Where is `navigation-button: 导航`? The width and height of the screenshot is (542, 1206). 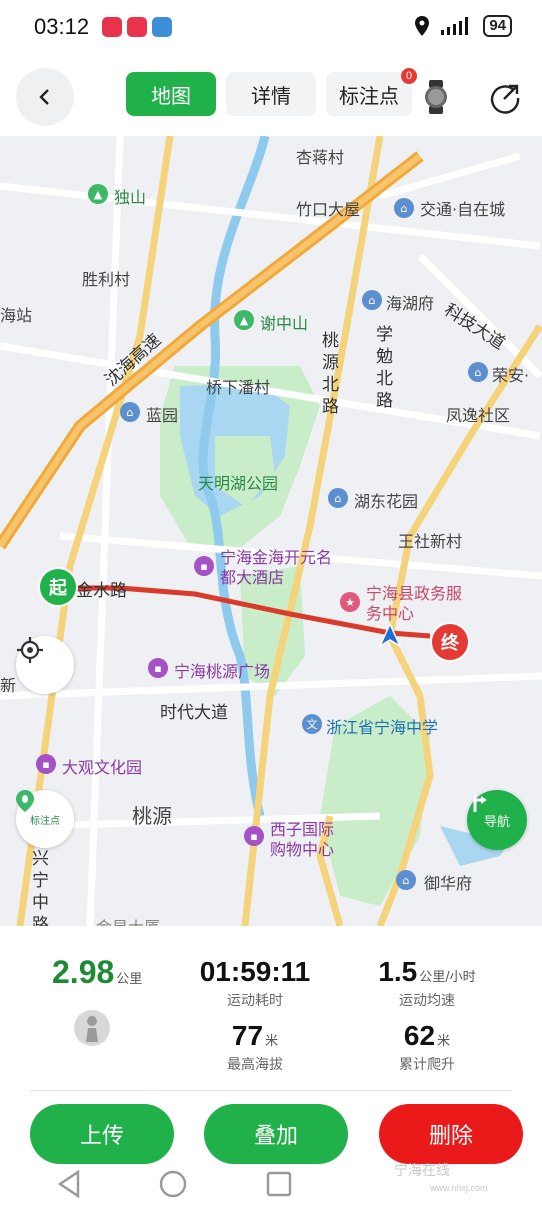 navigation-button: 导航 is located at coordinates (497, 820).